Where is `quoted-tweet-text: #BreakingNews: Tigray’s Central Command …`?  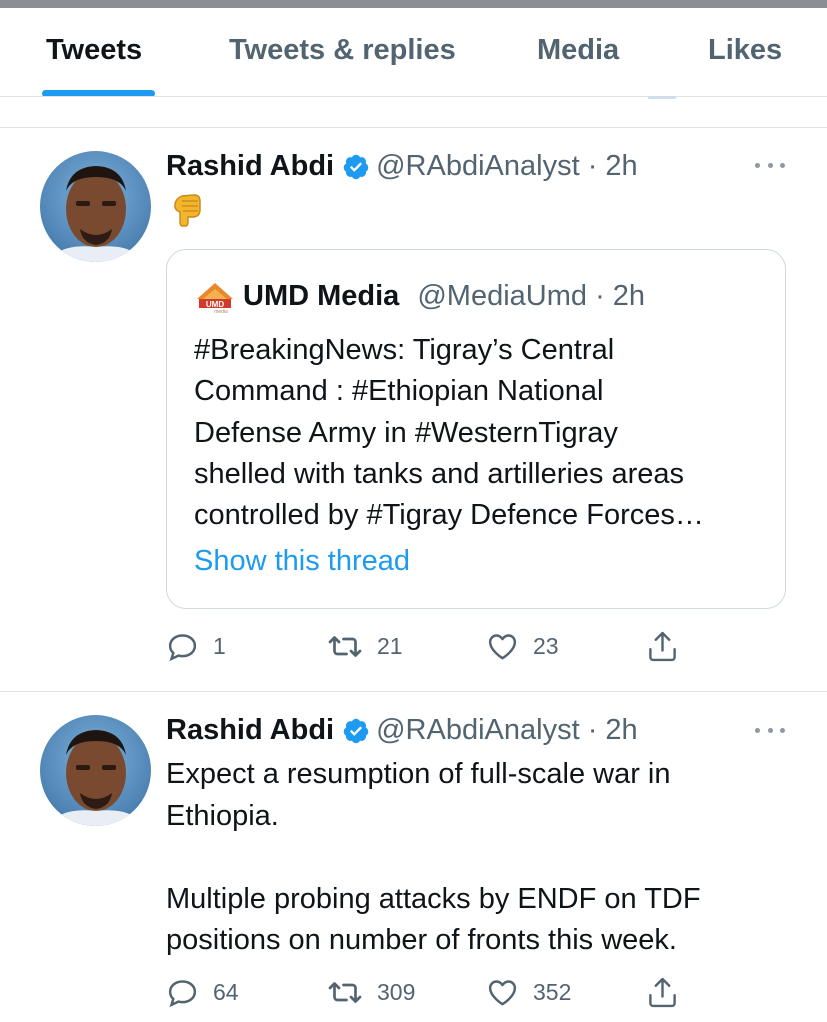
quoted-tweet-text: #BreakingNews: Tigray’s Central Command … is located at coordinates (449, 433).